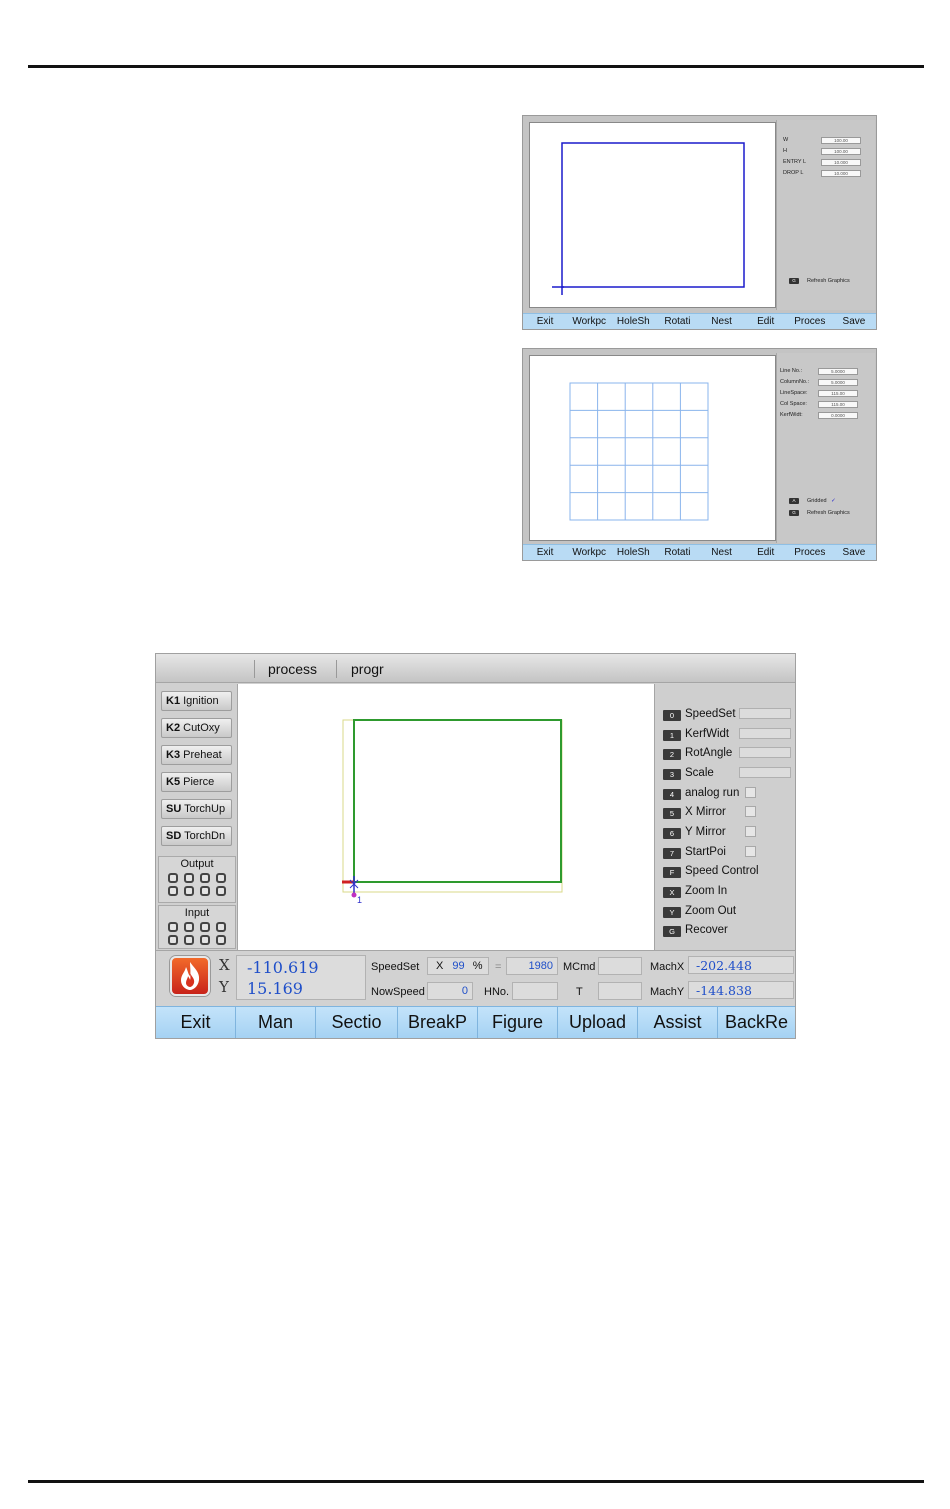 The image size is (950, 1509). Describe the element at coordinates (756, 1022) in the screenshot. I see `fkey-back-return: BackRe` at that location.